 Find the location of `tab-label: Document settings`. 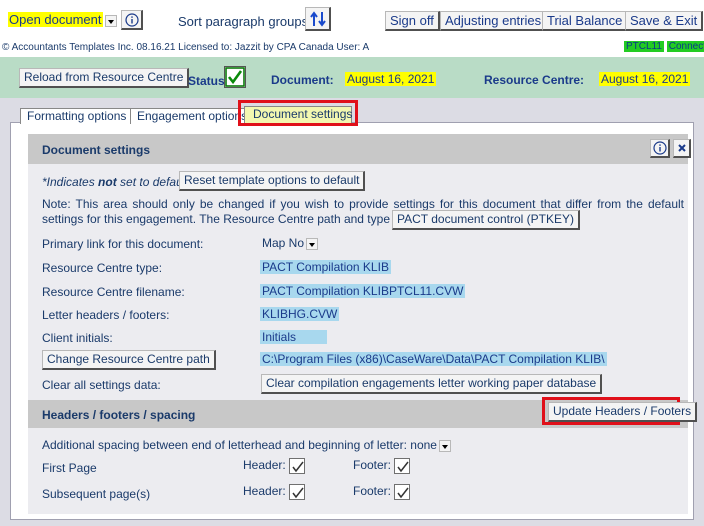

tab-label: Document settings is located at coordinates (303, 114).